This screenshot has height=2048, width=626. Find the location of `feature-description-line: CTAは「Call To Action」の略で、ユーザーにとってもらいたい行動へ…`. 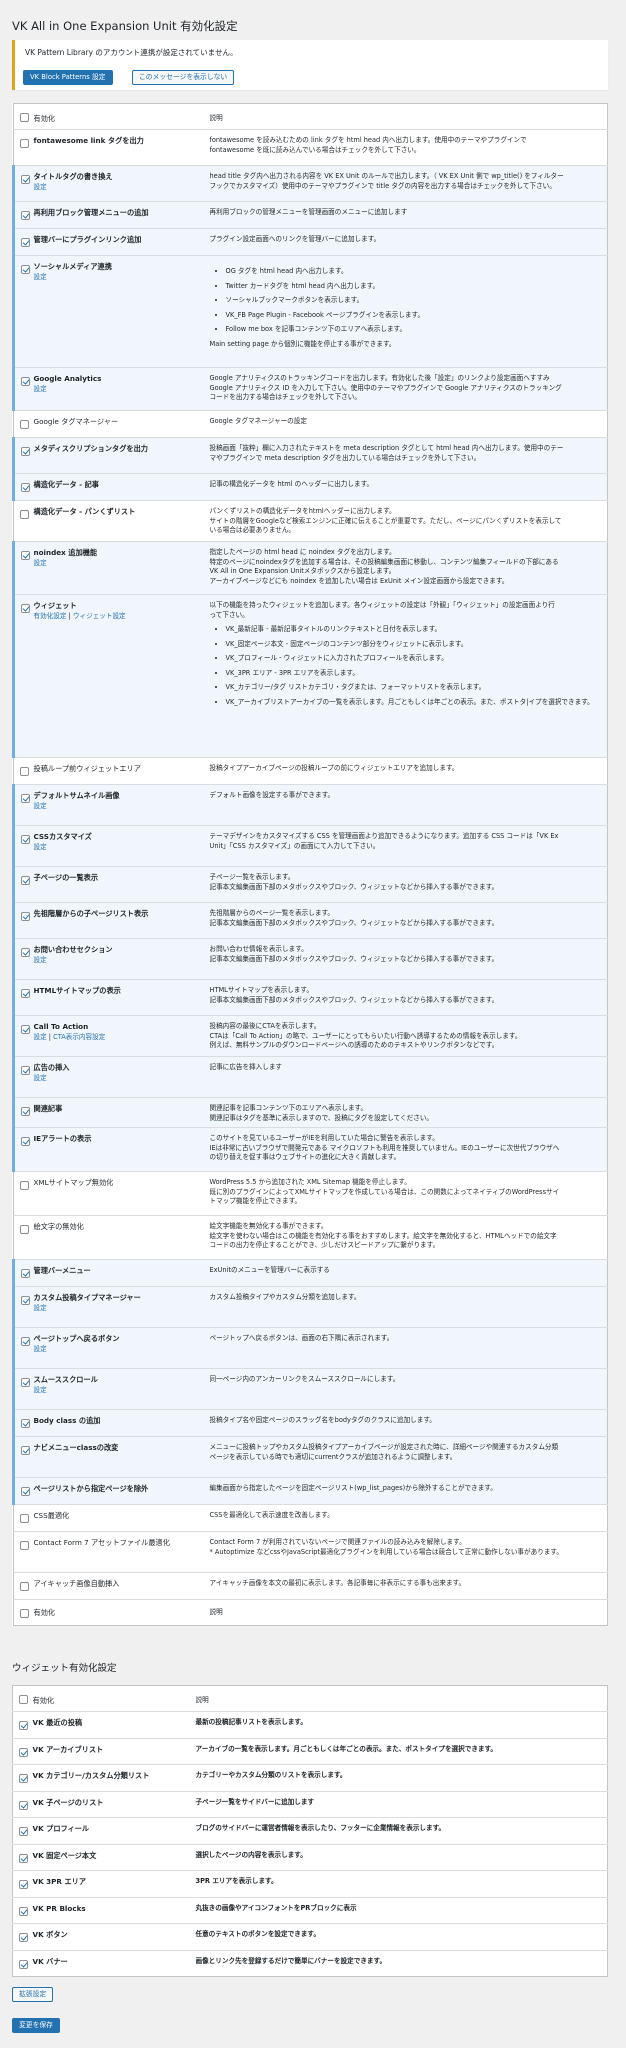

feature-description-line: CTAは「Call To Action」の略で、ユーザーにとってもらいたい行動へ… is located at coordinates (365, 1035).